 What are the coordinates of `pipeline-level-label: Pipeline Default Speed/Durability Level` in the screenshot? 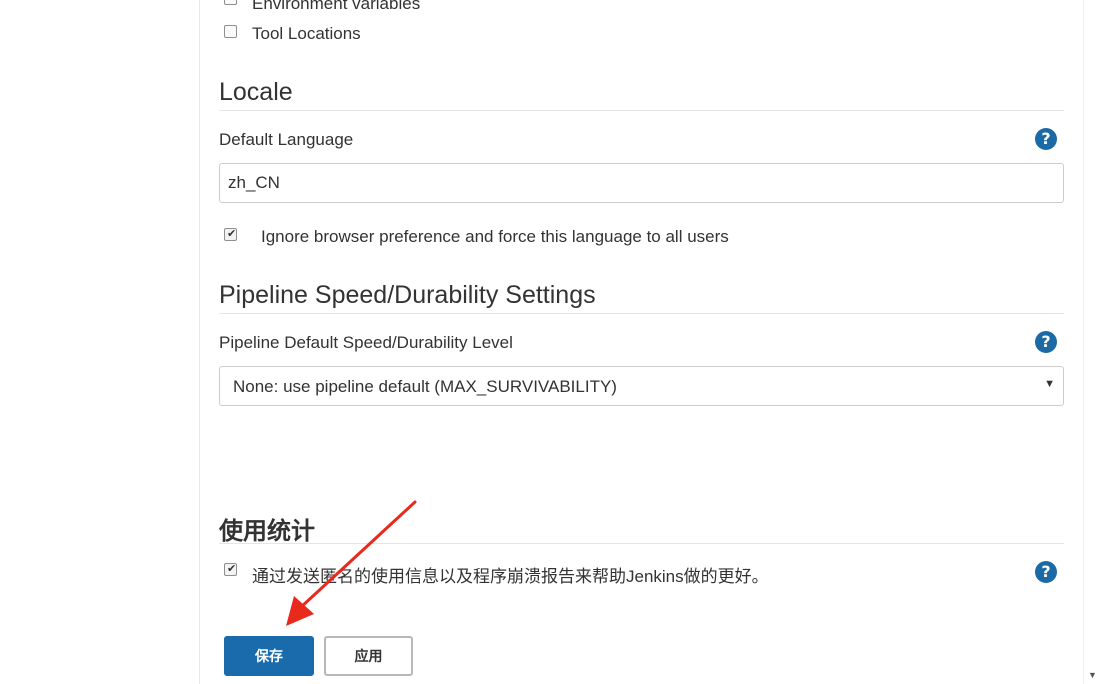 It's located at (366, 342).